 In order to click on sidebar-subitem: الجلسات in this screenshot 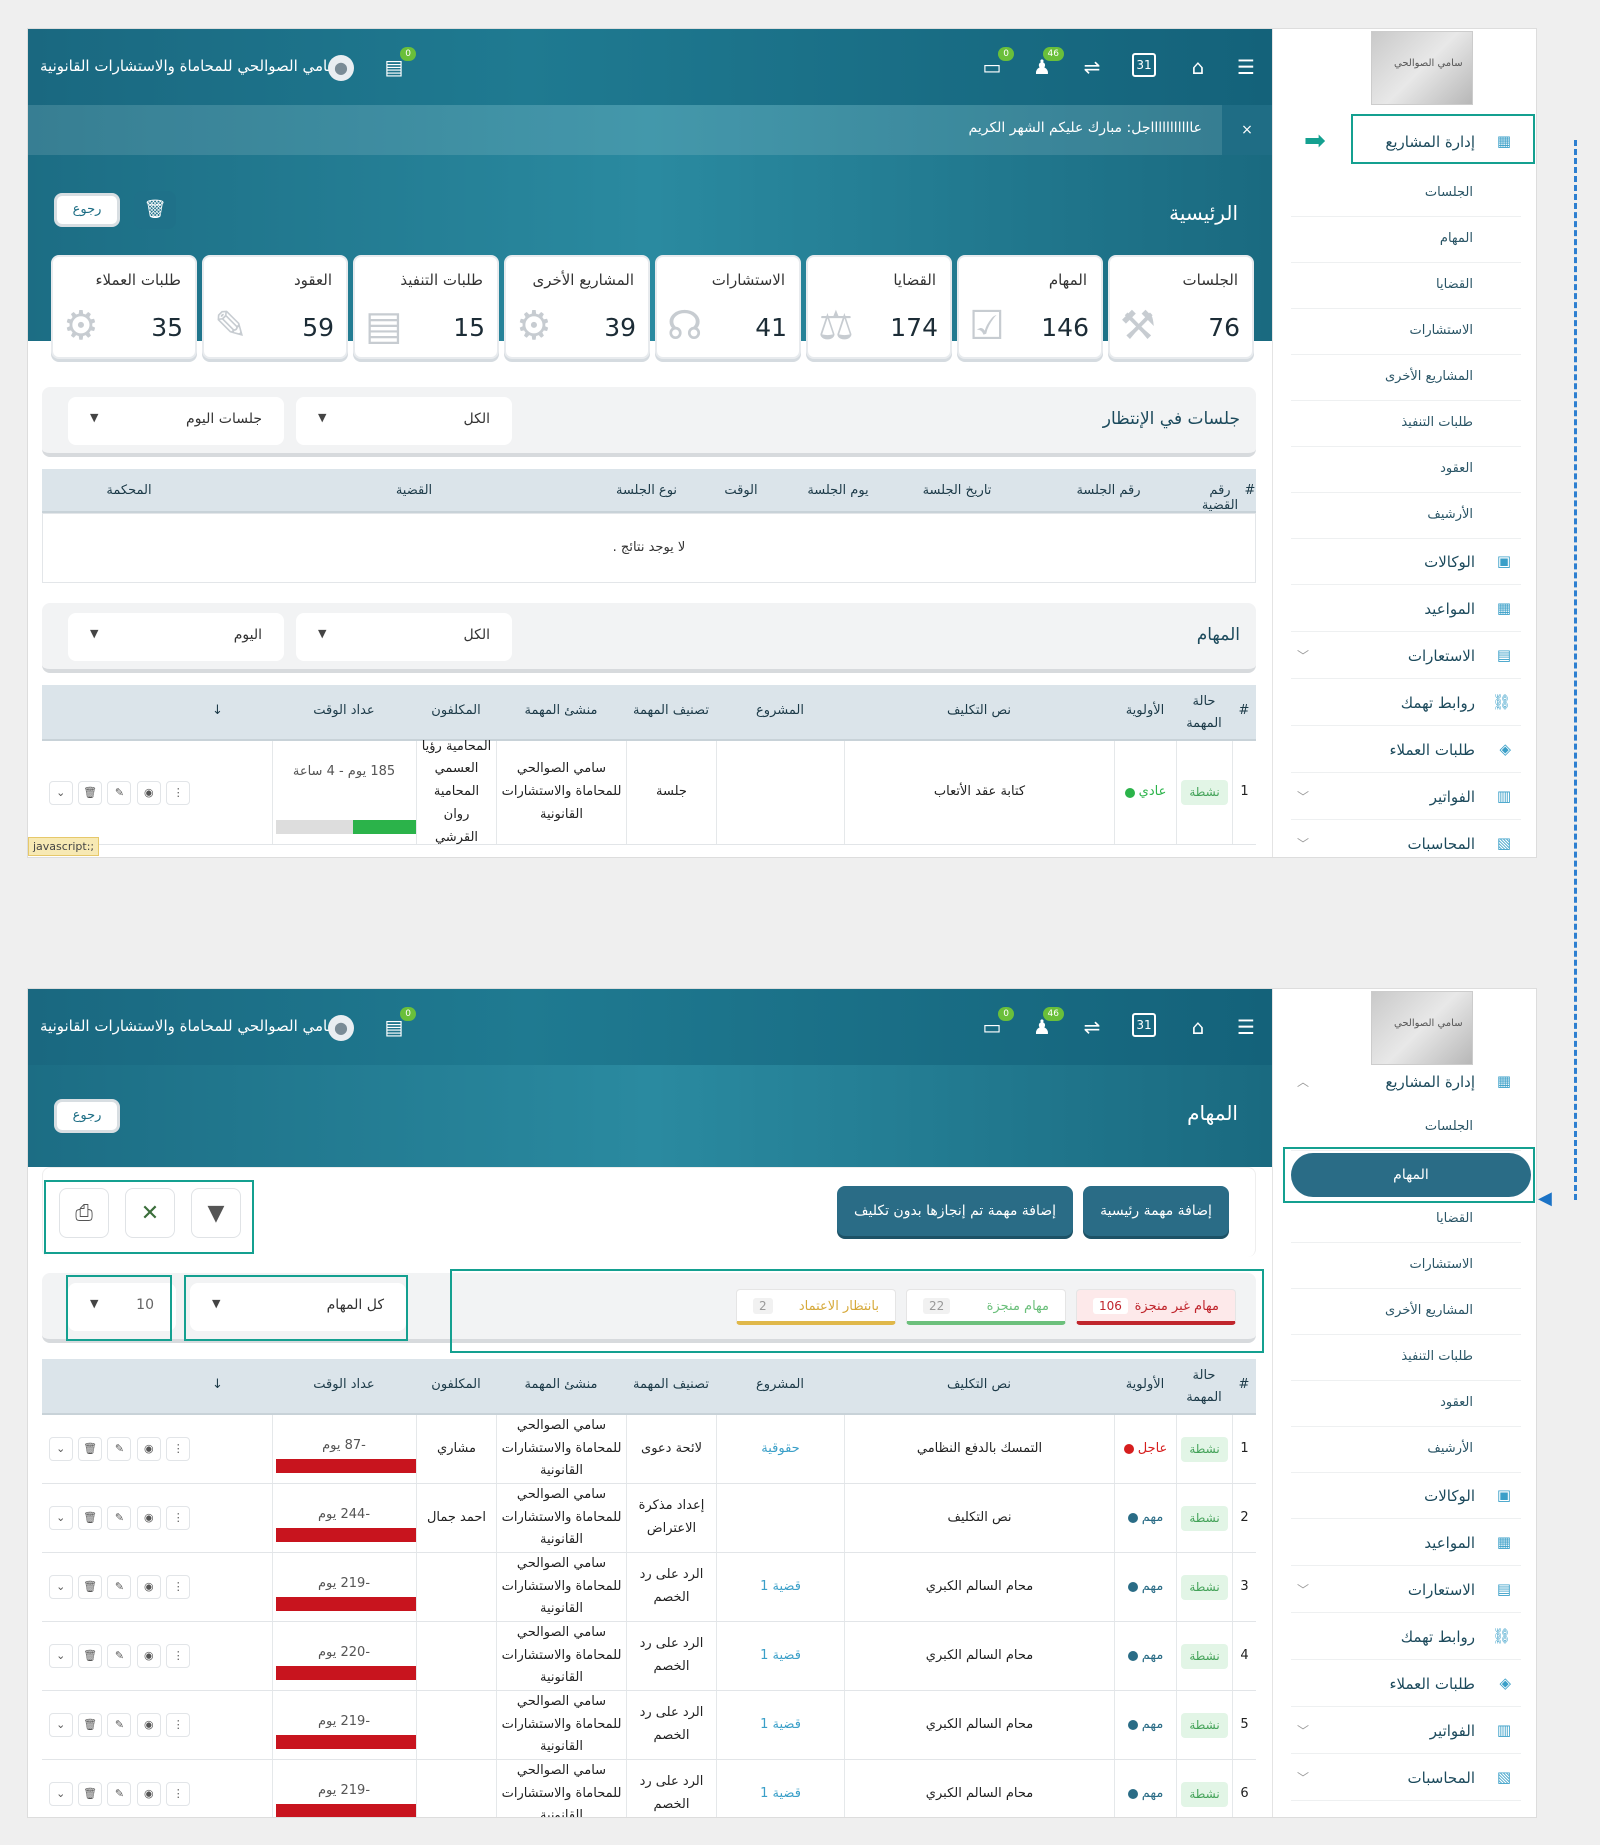, I will do `click(1406, 194)`.